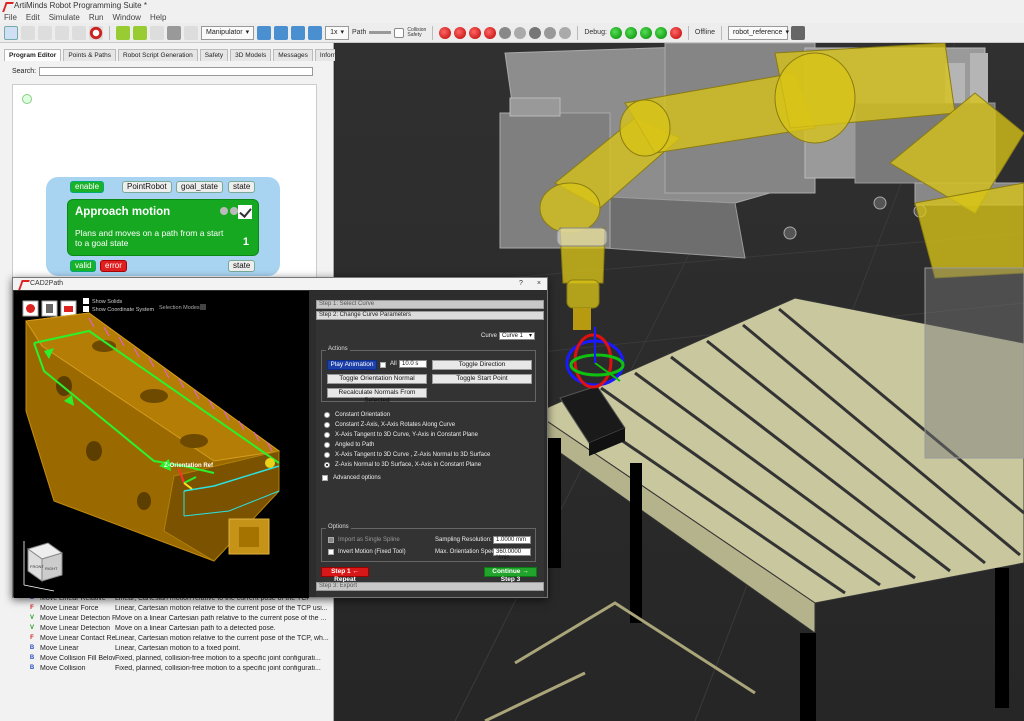 This screenshot has height=721, width=1024. Describe the element at coordinates (349, 444) in the screenshot. I see `radio-option: Angled to Path` at that location.